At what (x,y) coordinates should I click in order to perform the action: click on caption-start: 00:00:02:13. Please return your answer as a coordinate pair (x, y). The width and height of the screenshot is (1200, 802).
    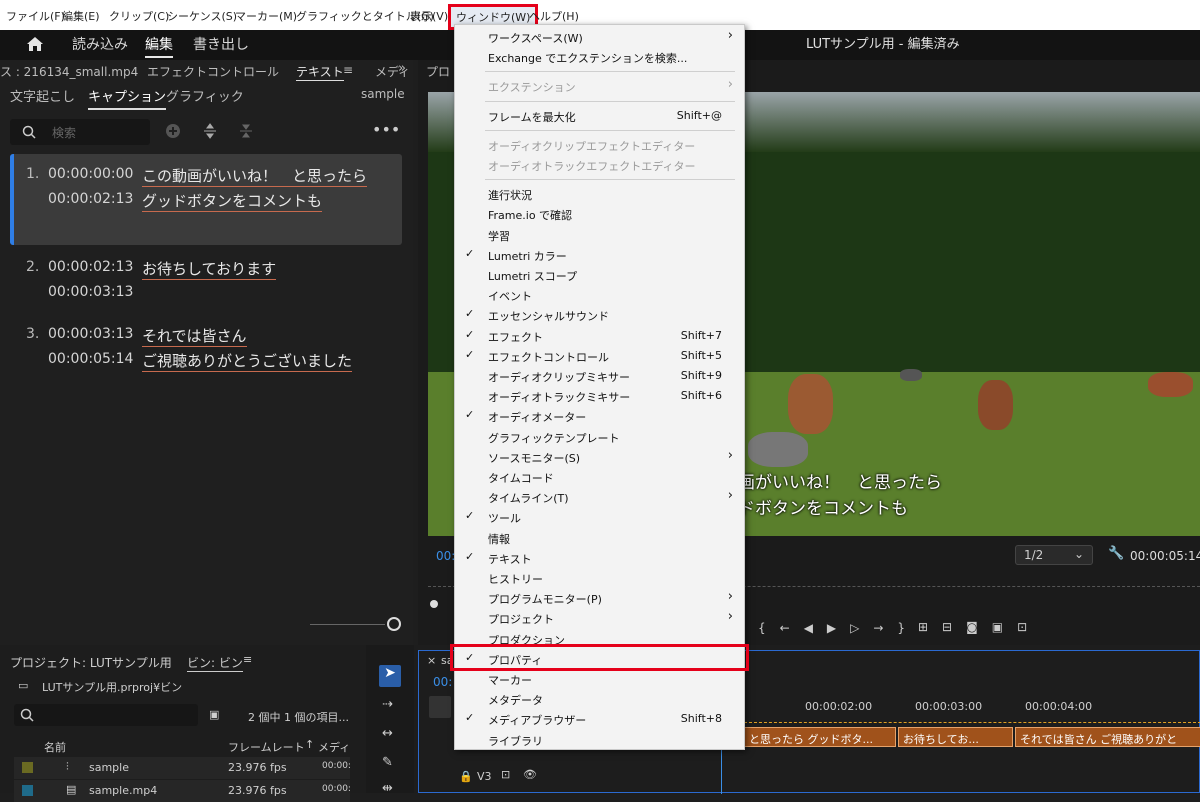
    Looking at the image, I should click on (90, 267).